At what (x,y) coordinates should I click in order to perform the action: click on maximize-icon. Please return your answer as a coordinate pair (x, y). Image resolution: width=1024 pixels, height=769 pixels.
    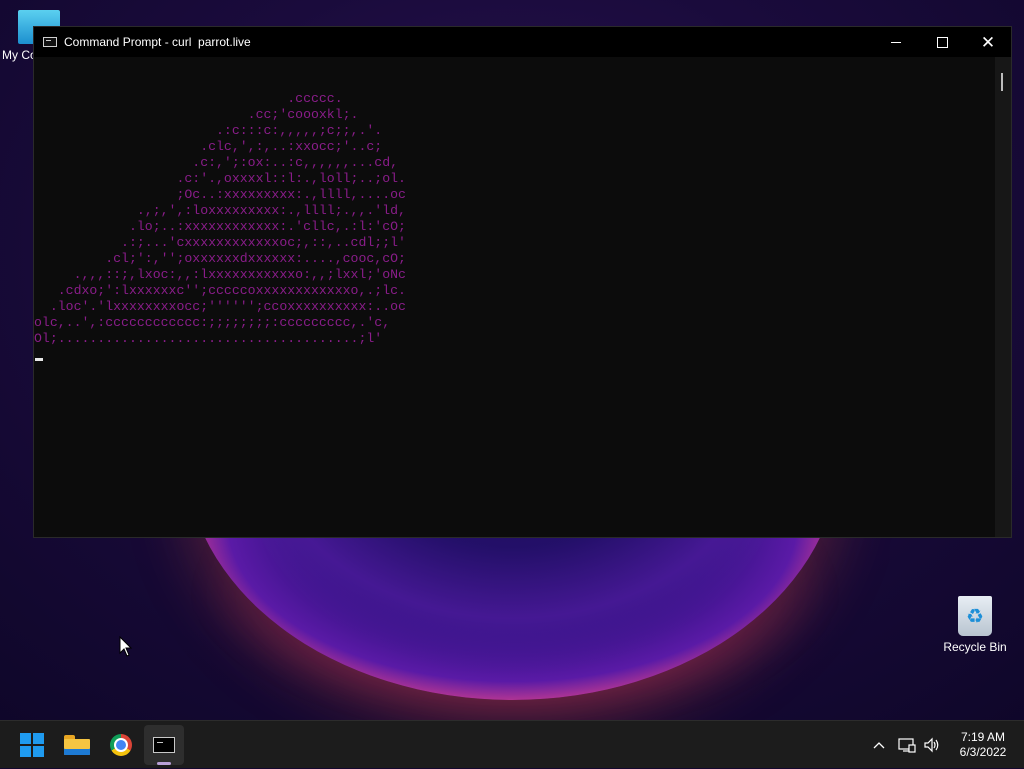
    Looking at the image, I should click on (942, 42).